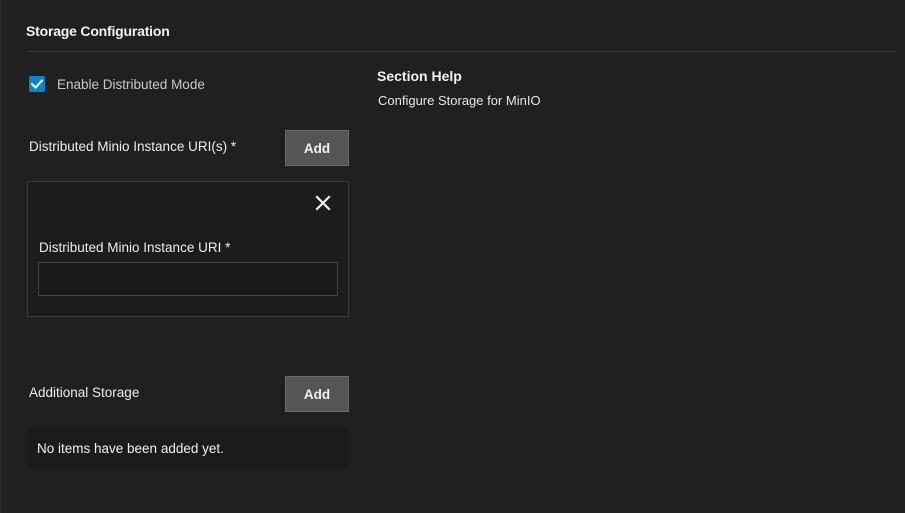 The width and height of the screenshot is (905, 513). I want to click on enable-distributed-mode-checkbox-row: Enable Distributed Mode, so click(117, 84).